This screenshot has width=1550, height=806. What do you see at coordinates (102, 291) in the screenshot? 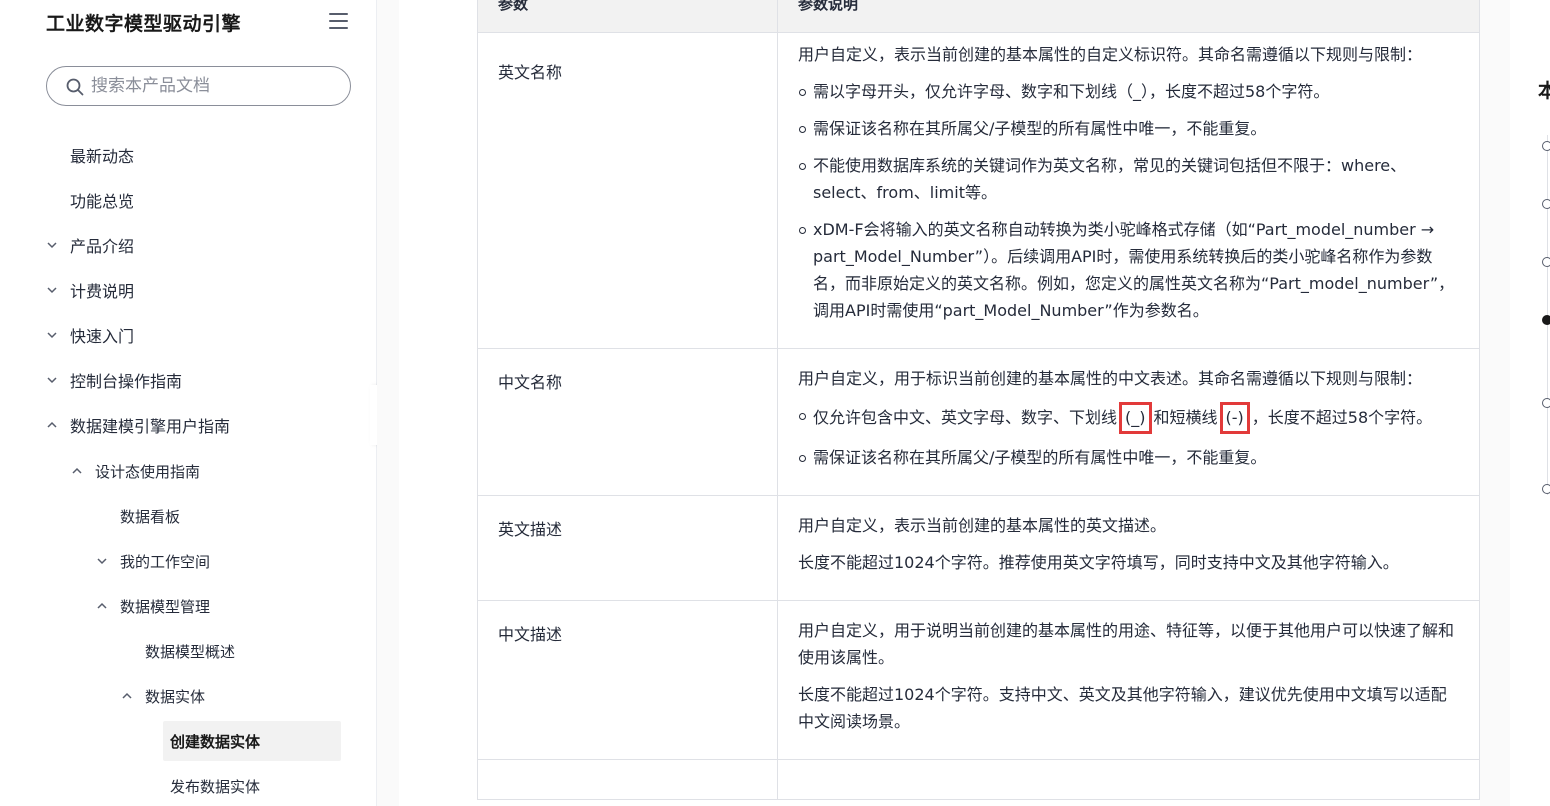
I see `nav-label: 计费说明` at bounding box center [102, 291].